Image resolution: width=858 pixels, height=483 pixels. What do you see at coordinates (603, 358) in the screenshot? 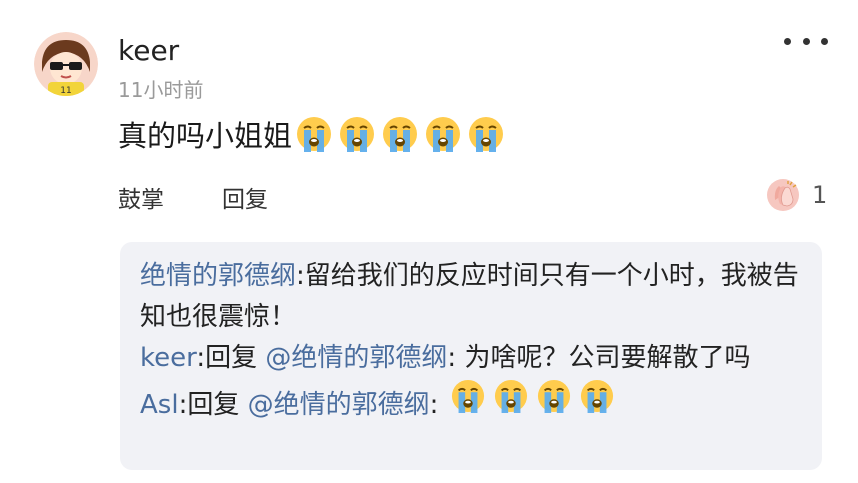
I see `reply-text: 为啥呢？公司要解散了吗` at bounding box center [603, 358].